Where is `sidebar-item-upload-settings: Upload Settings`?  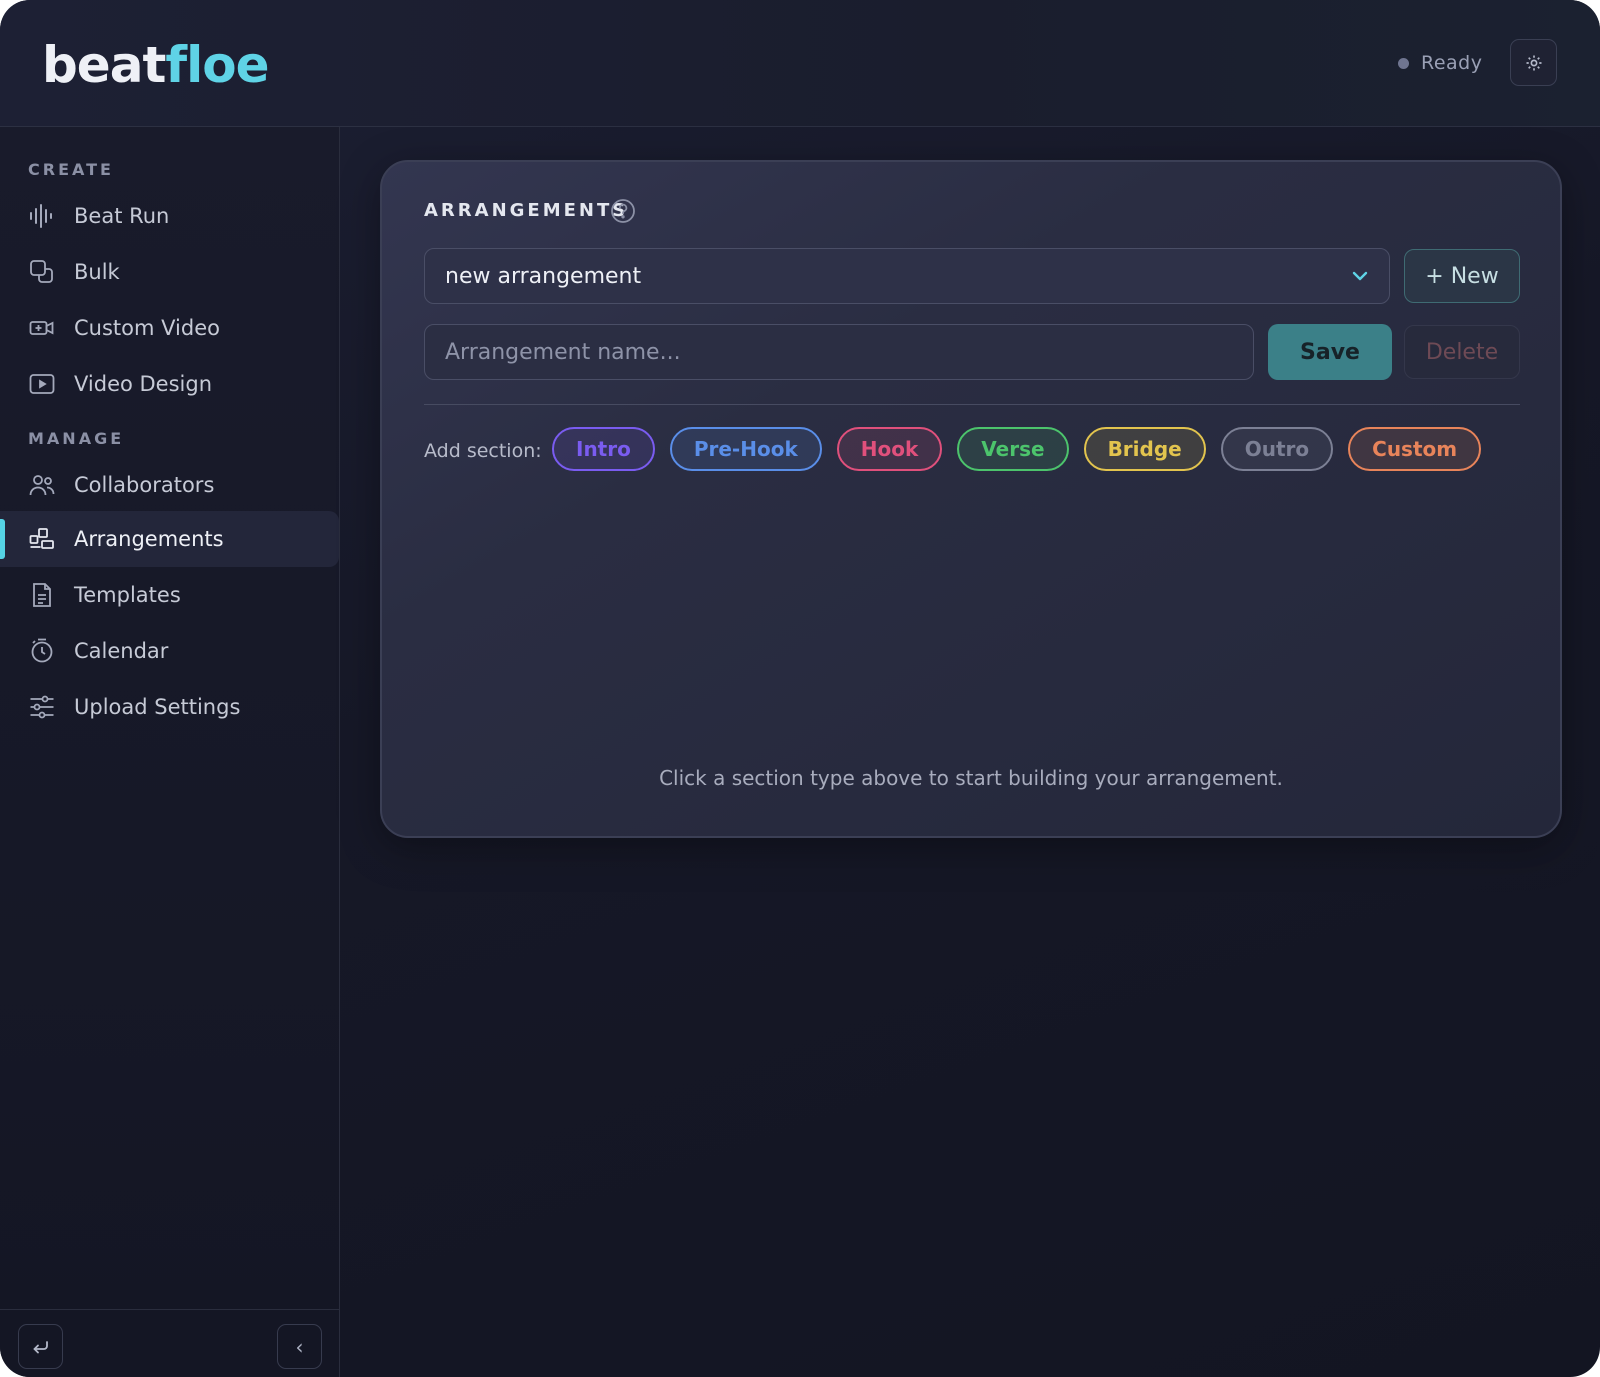
sidebar-item-upload-settings: Upload Settings is located at coordinates (169, 707).